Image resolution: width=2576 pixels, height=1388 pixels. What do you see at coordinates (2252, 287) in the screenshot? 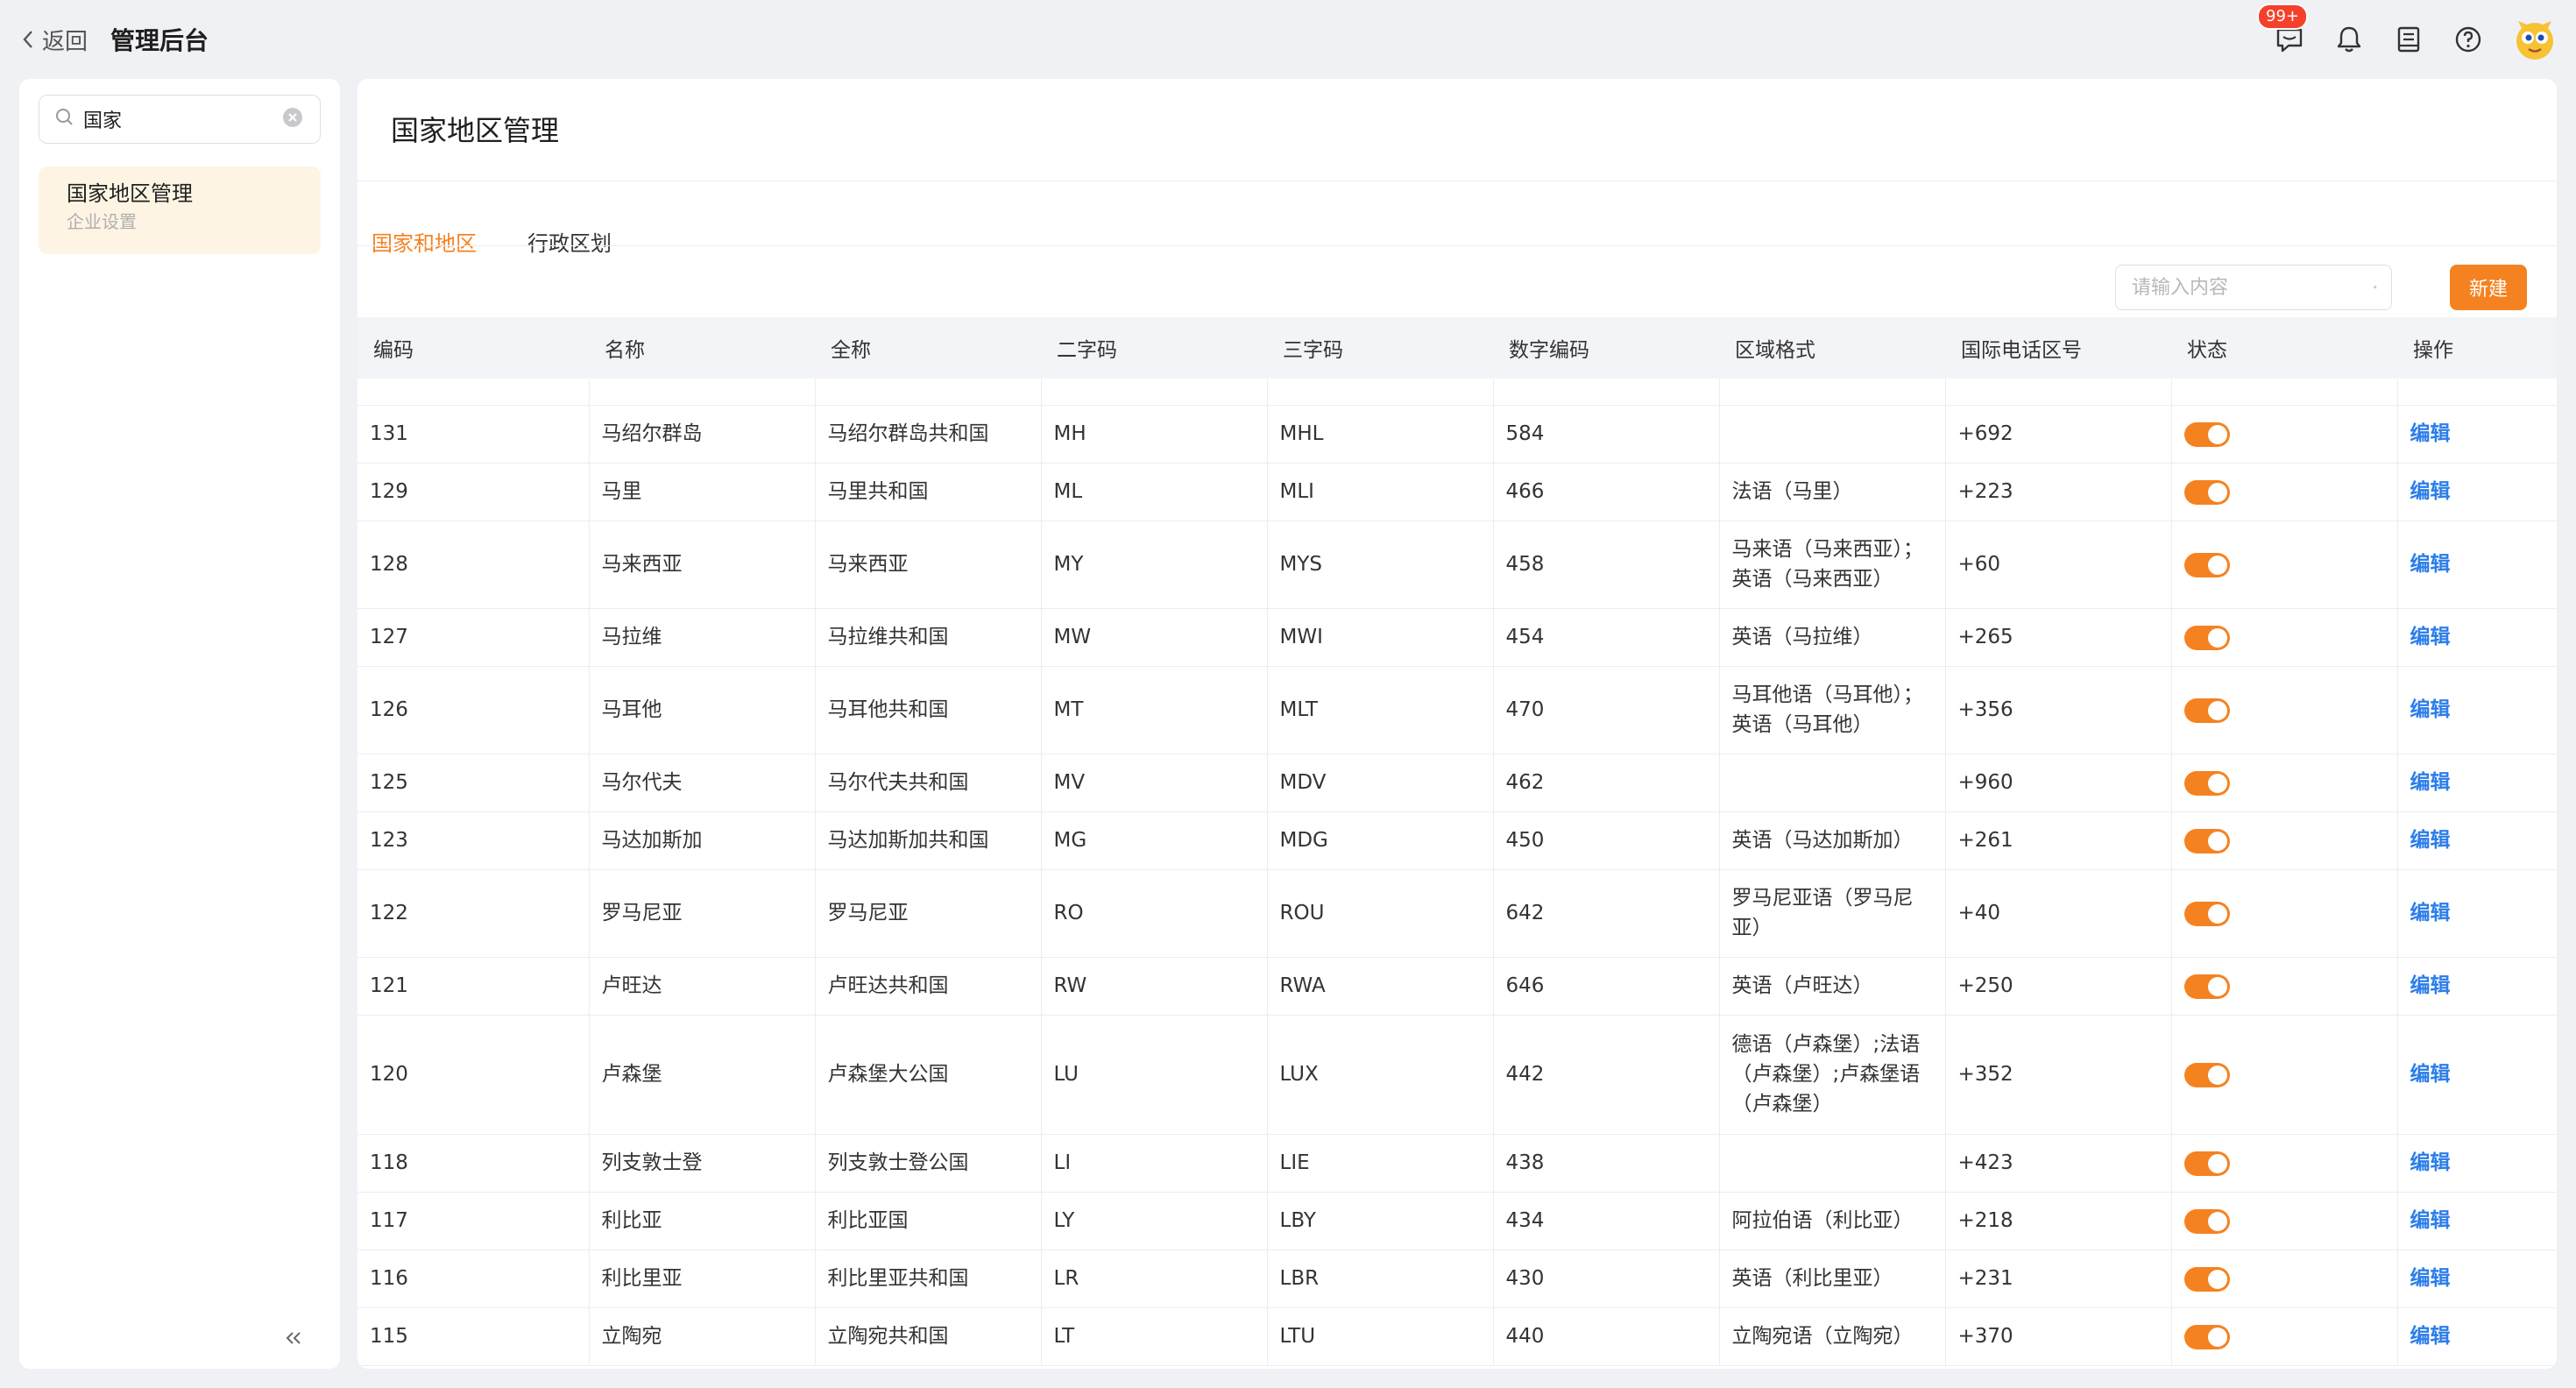
I see `table-search-input` at bounding box center [2252, 287].